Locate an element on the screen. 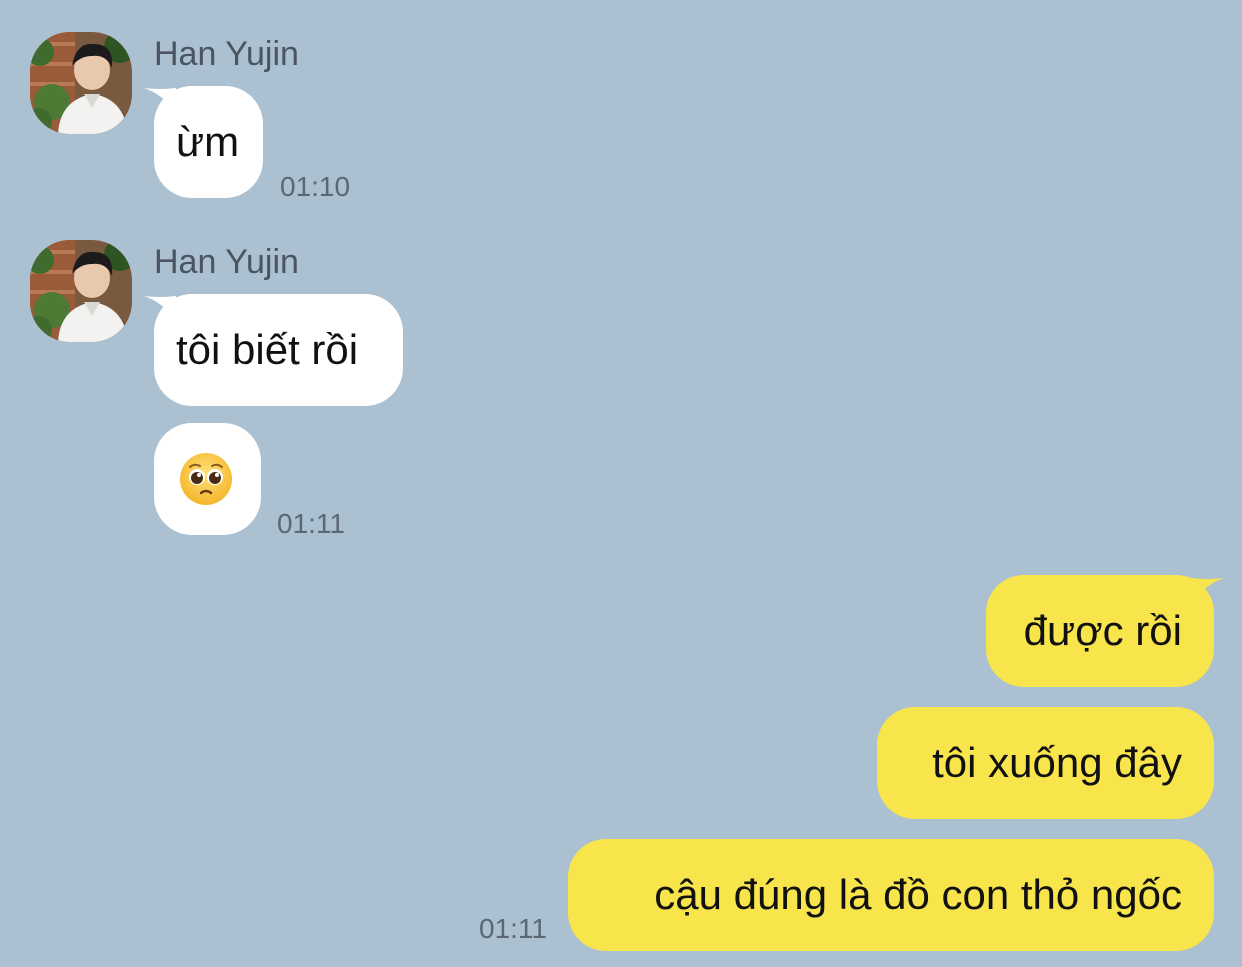  incoming-emoji-bubble is located at coordinates (207, 479).